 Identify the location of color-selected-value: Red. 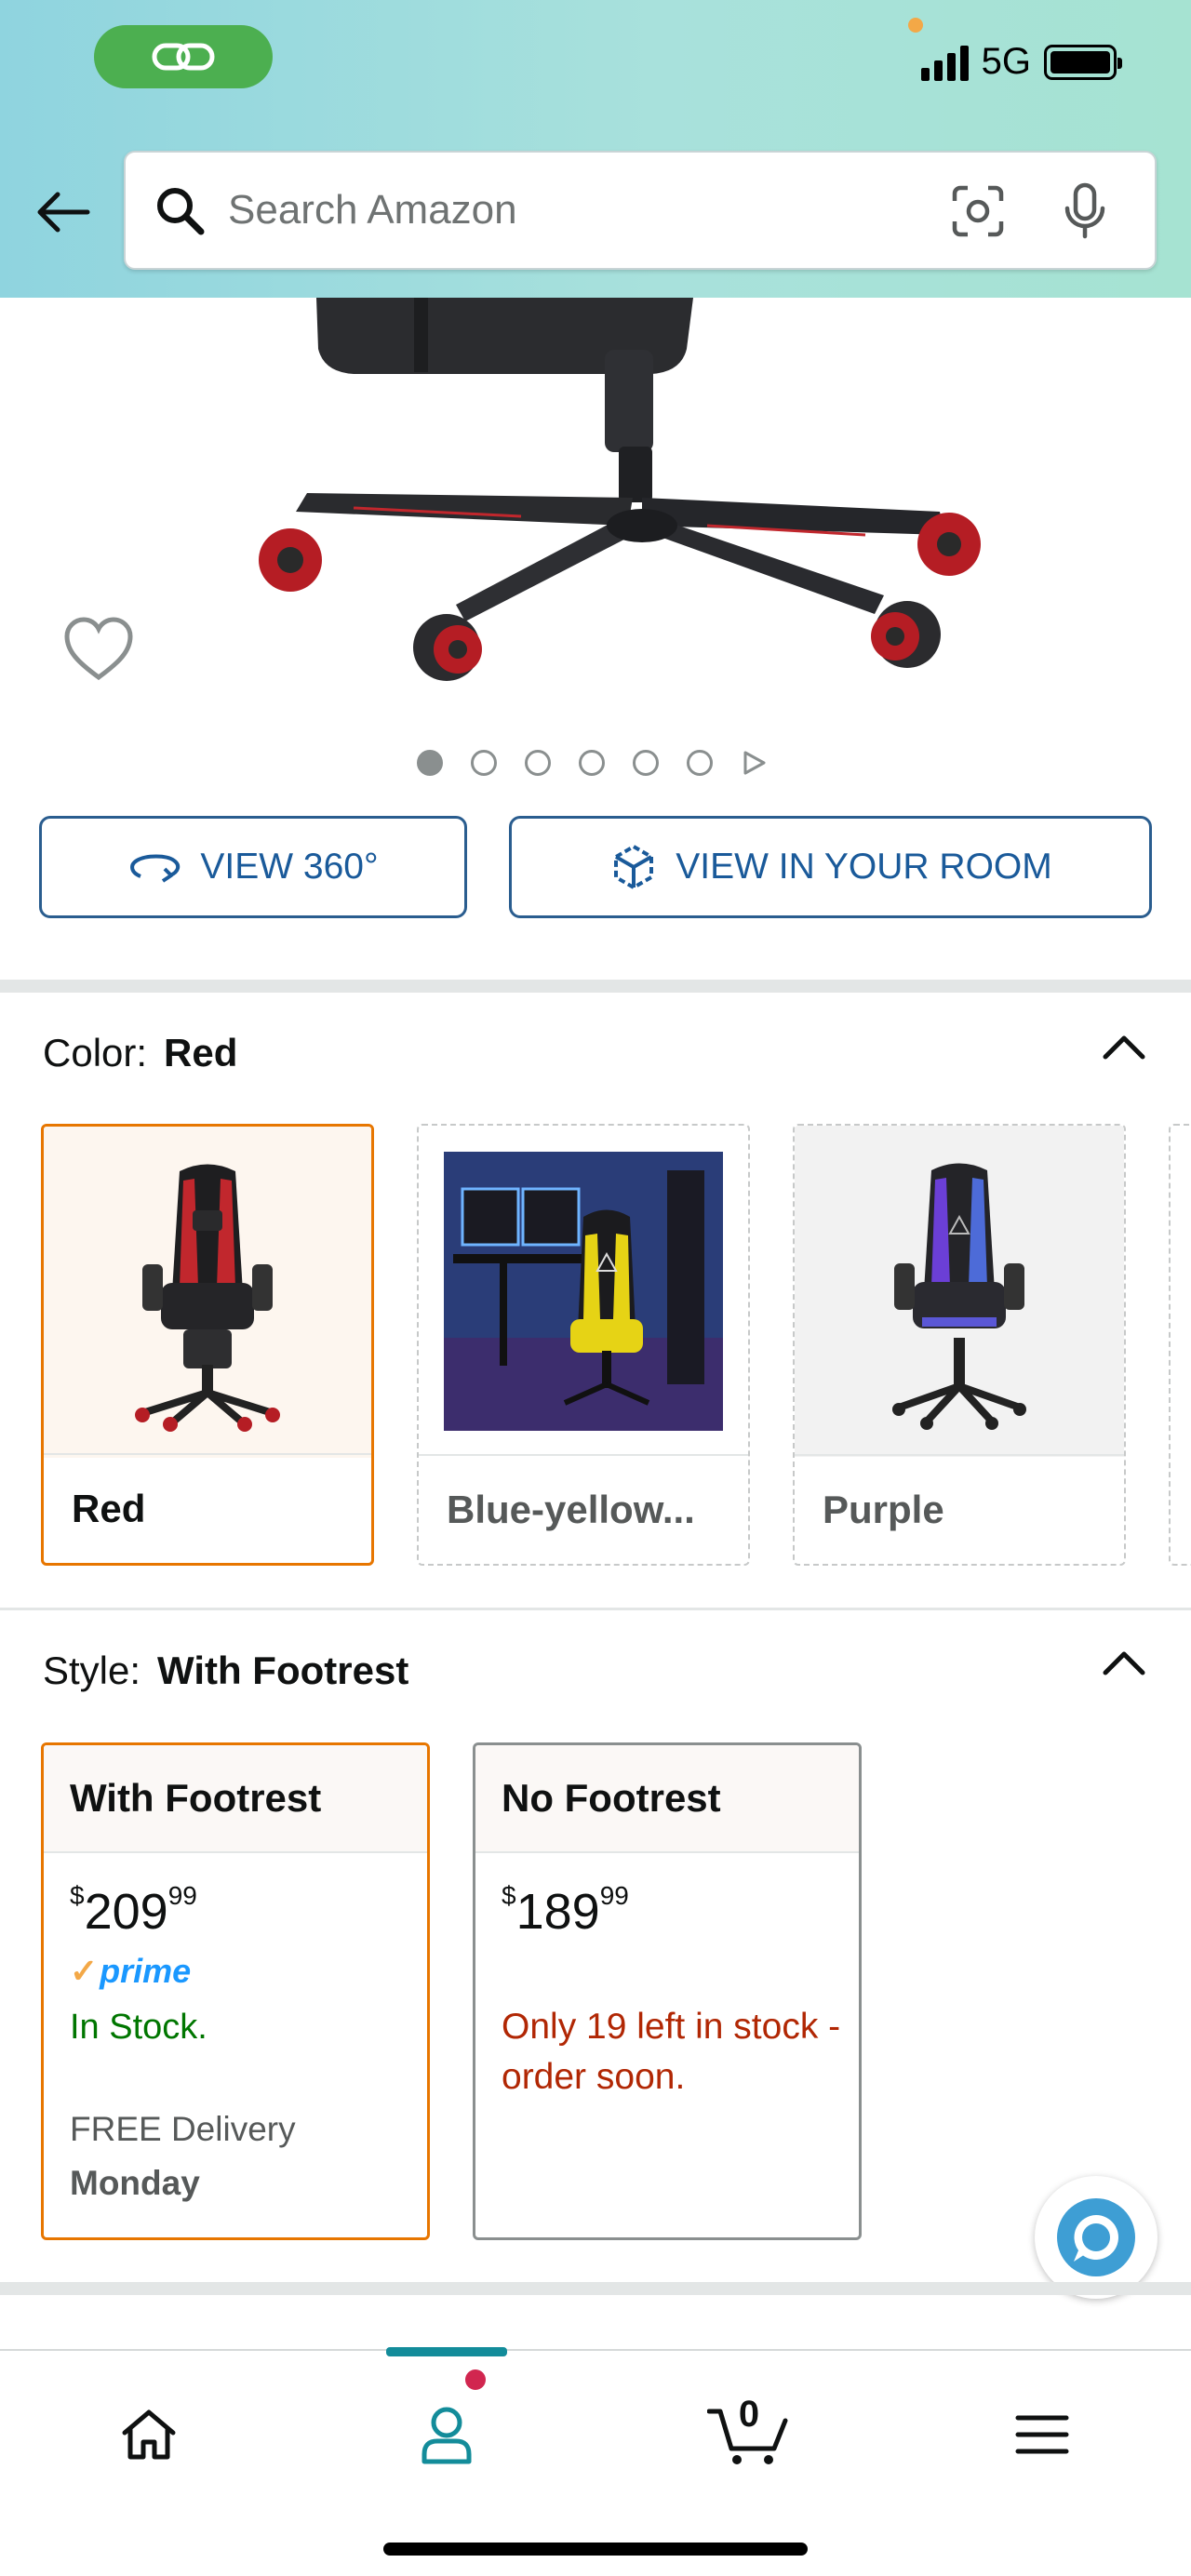
(201, 1052).